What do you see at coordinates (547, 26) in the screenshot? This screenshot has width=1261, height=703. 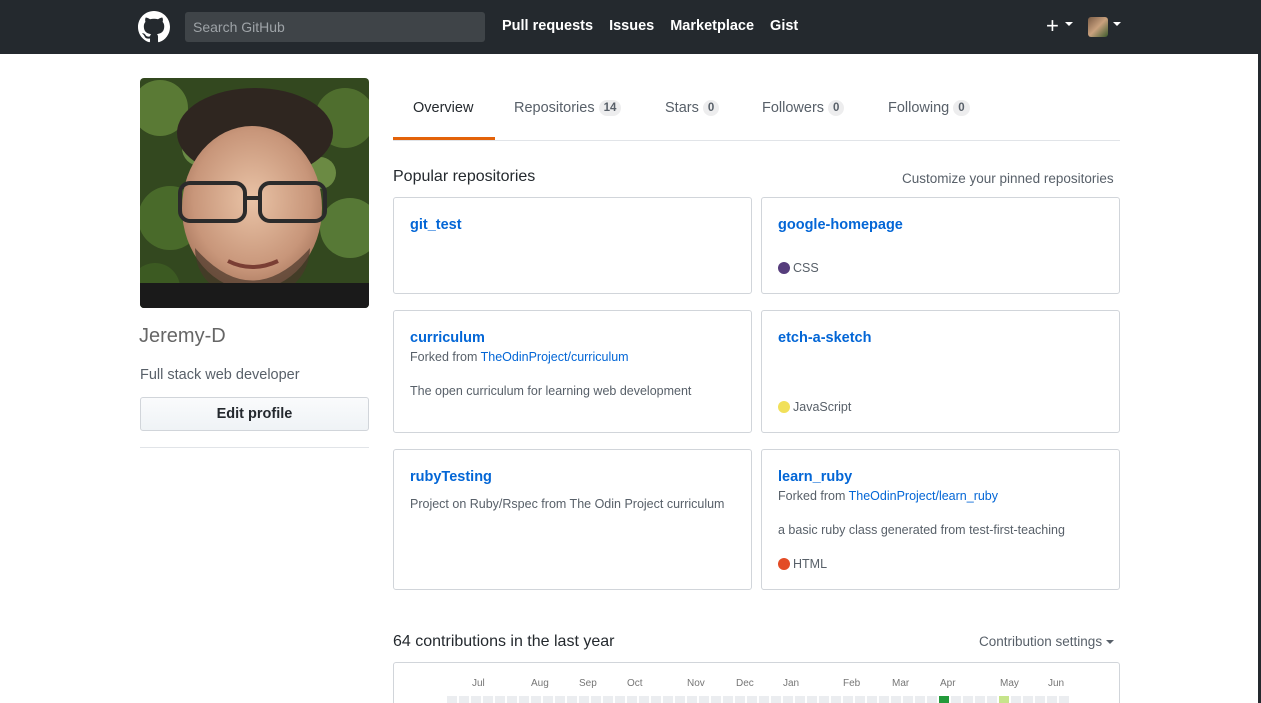 I see `nav-pull-requests: Pull requests` at bounding box center [547, 26].